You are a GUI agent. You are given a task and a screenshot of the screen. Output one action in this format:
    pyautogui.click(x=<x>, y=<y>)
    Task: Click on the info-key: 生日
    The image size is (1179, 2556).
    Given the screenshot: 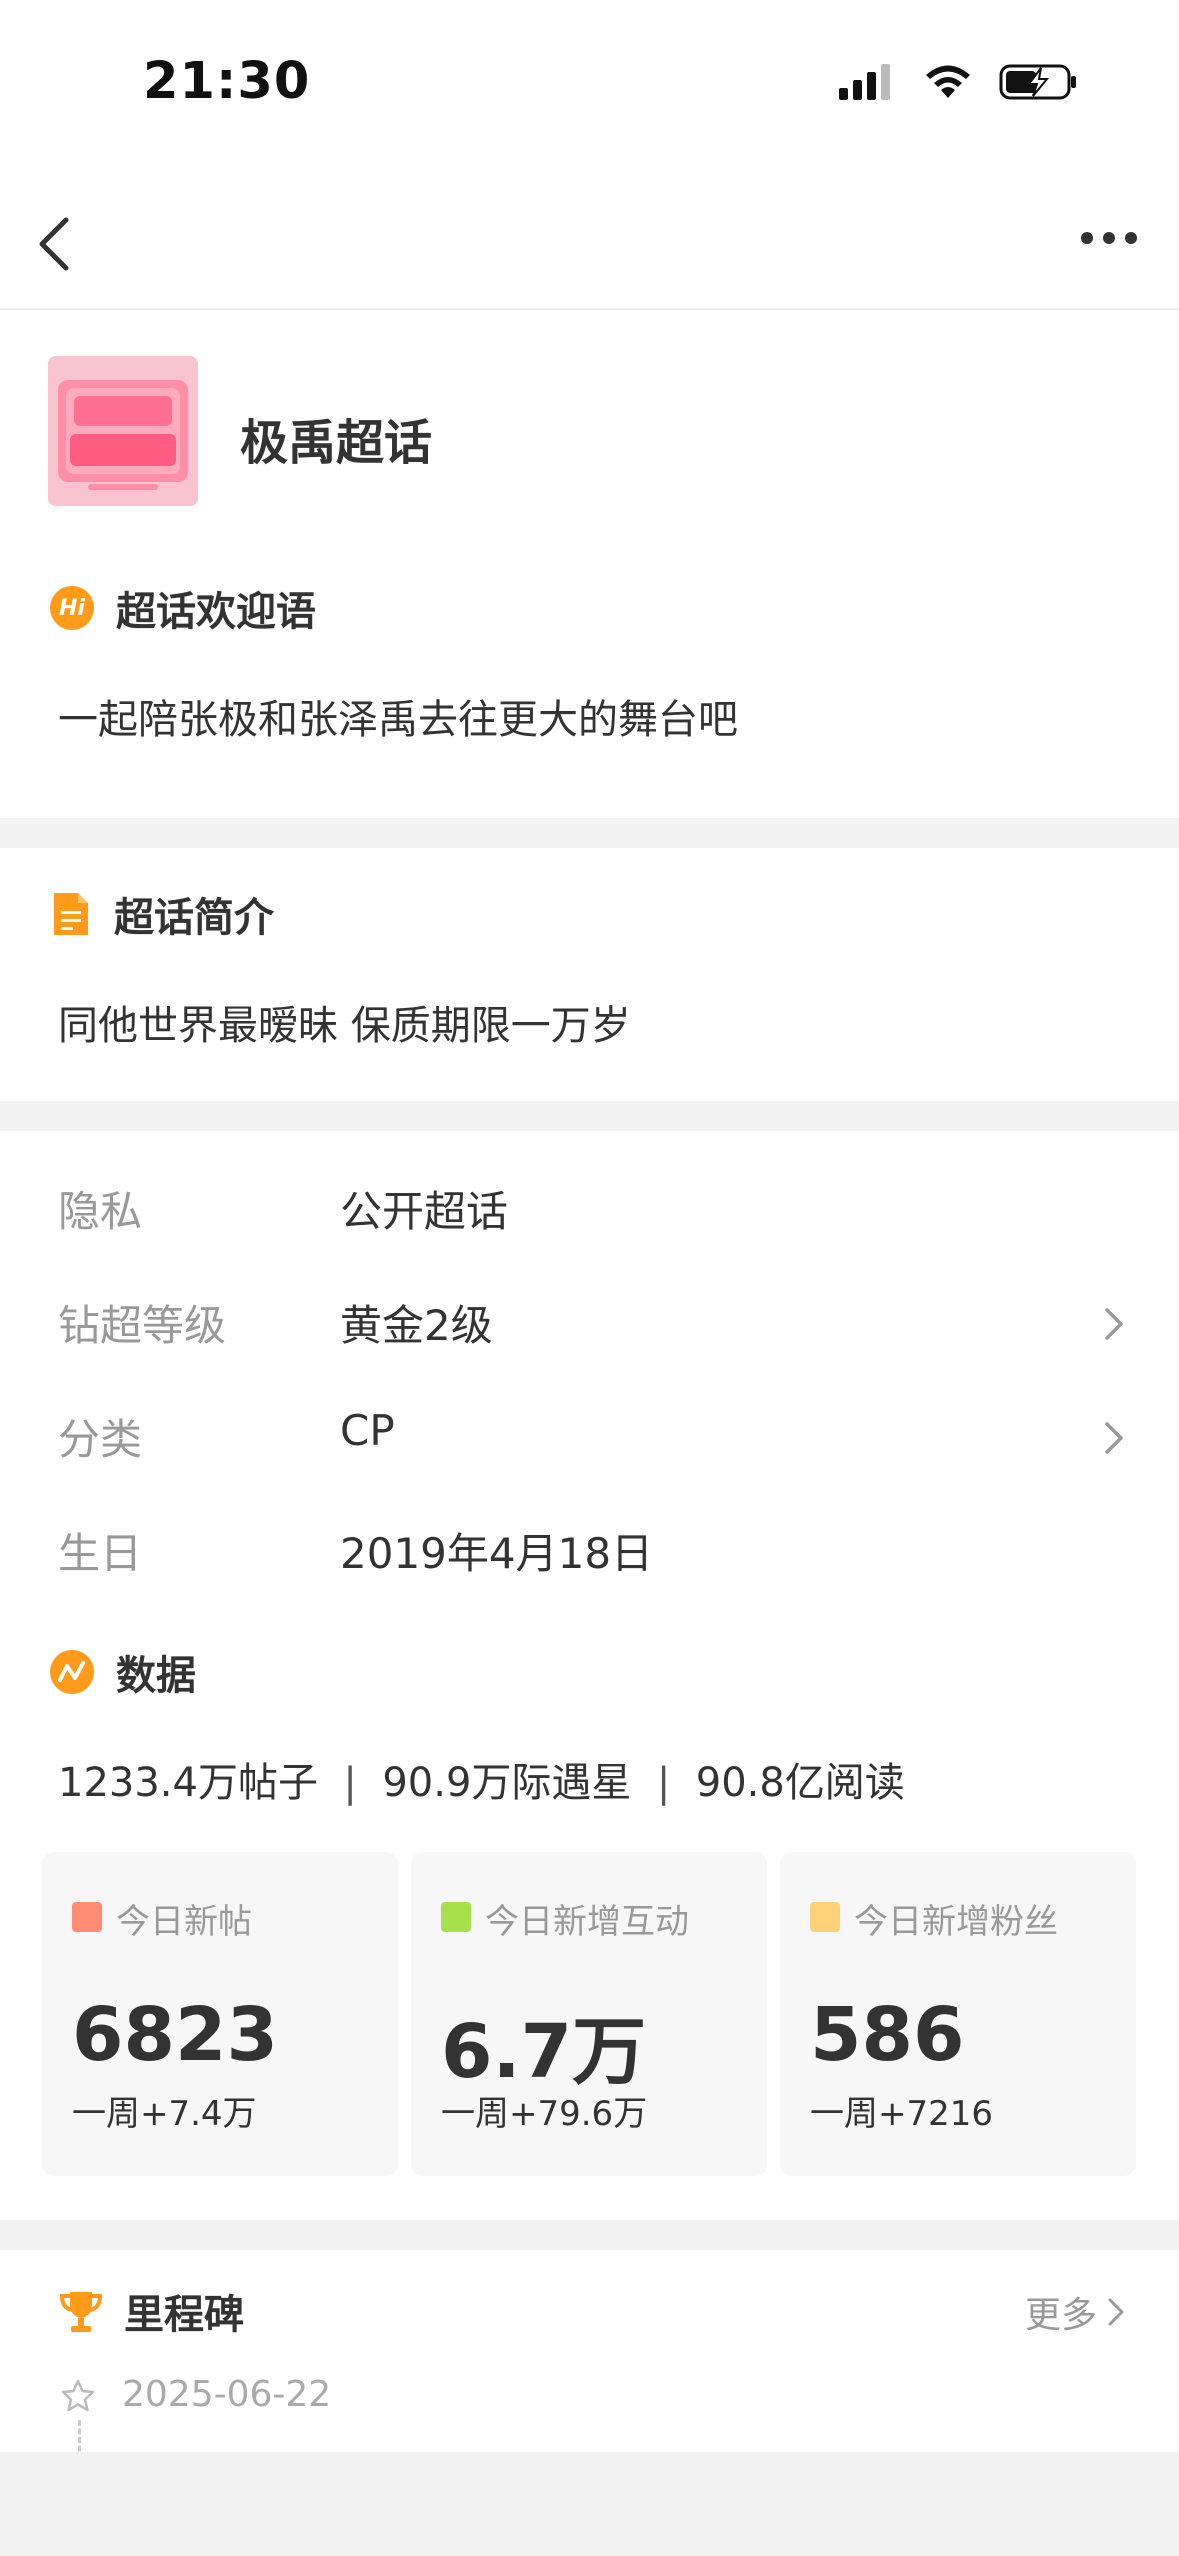 What is the action you would take?
    pyautogui.click(x=100, y=1553)
    